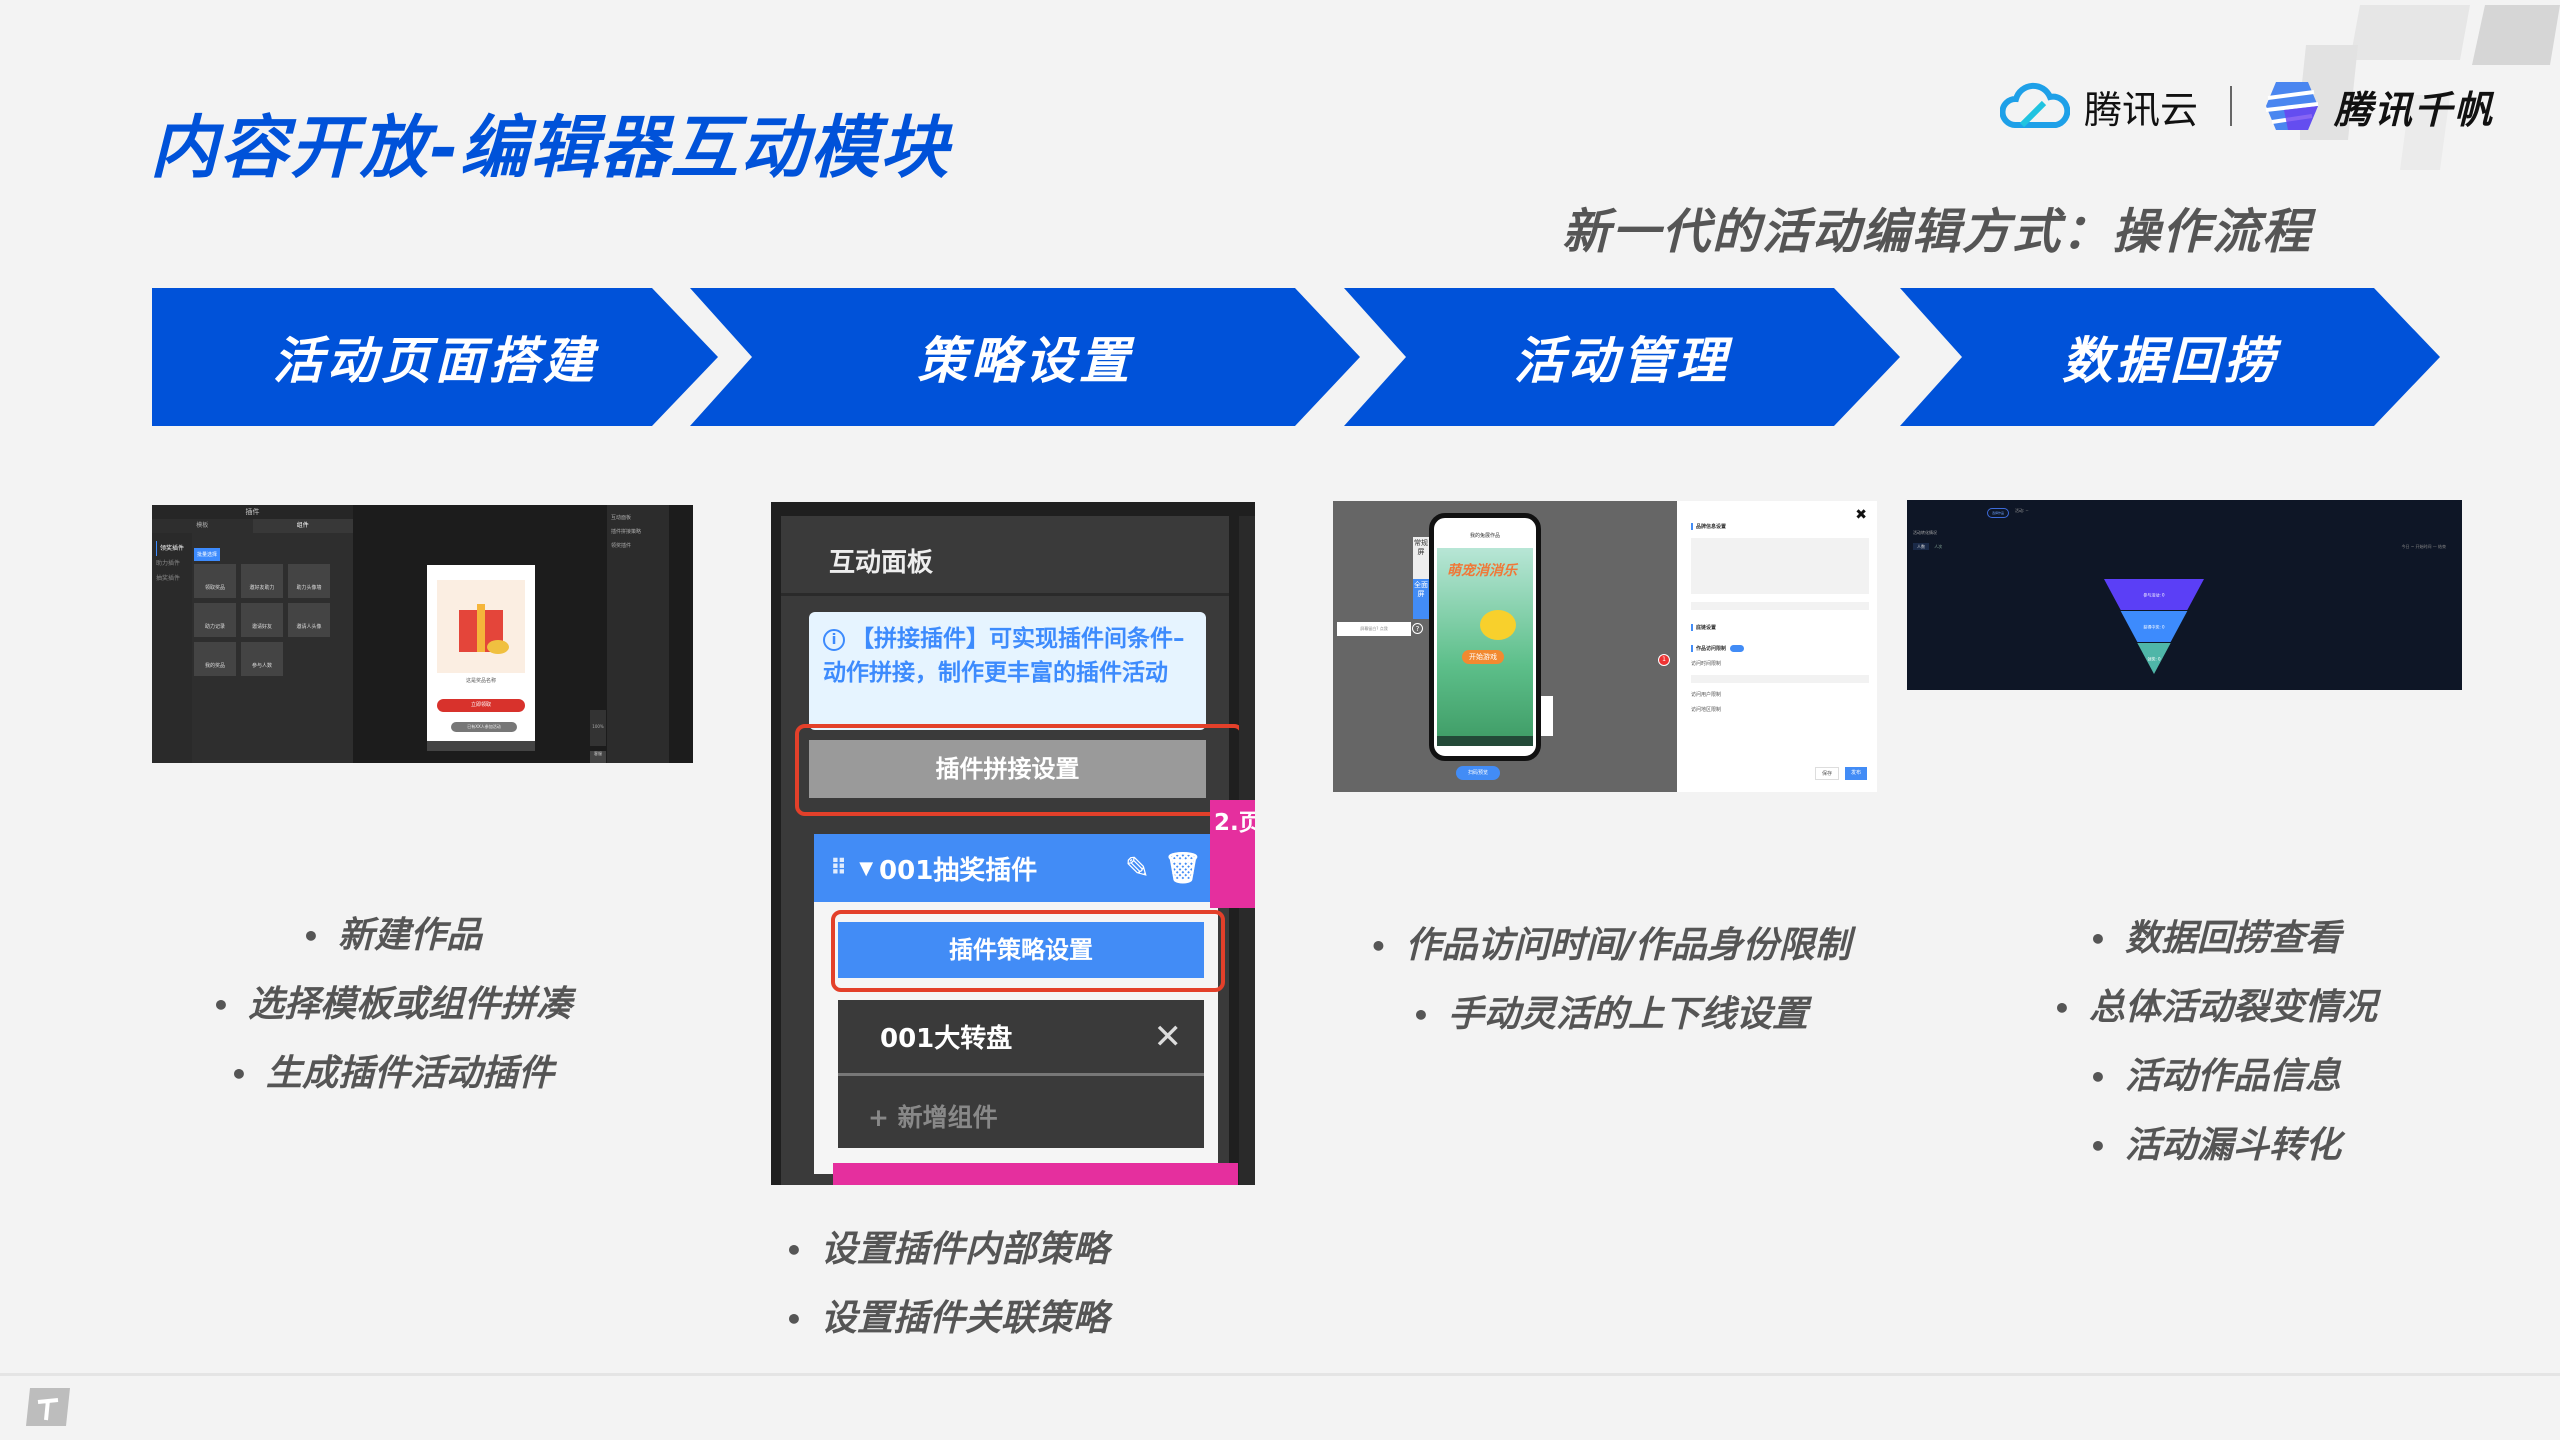 The image size is (2560, 1440). I want to click on bullet-item: 设置插件关联策略, so click(1025, 1319).